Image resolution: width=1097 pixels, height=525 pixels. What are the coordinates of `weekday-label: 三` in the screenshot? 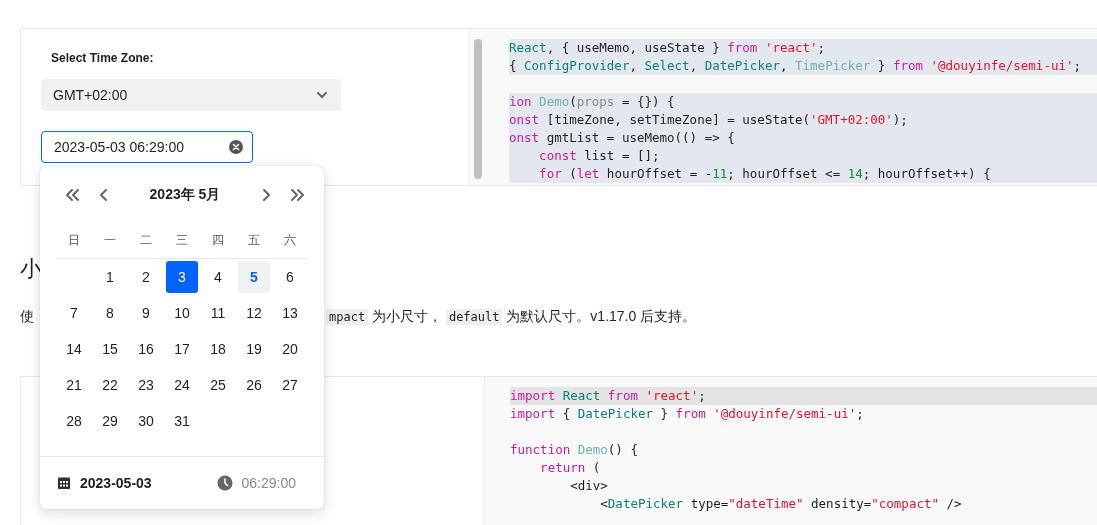 It's located at (182, 240).